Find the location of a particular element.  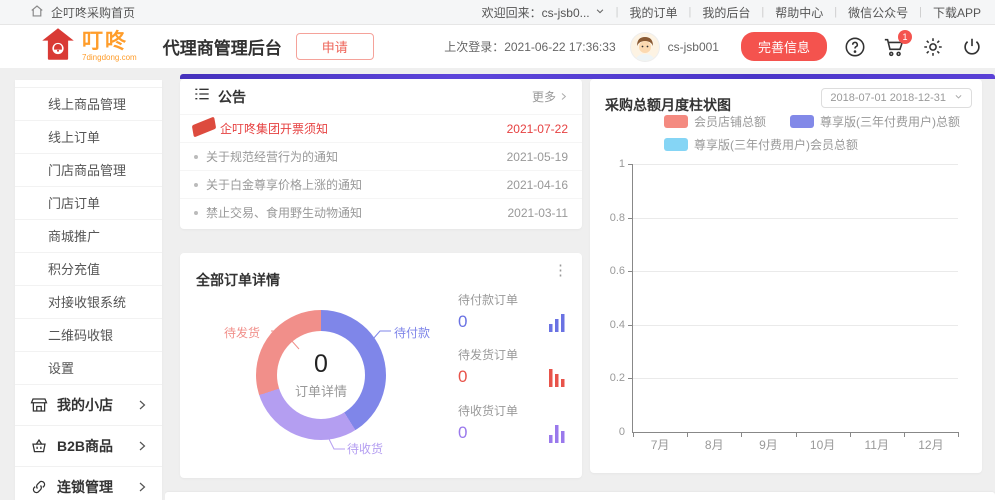

announcement-text: 关于白金尊享价格上涨的通知 is located at coordinates (284, 185).